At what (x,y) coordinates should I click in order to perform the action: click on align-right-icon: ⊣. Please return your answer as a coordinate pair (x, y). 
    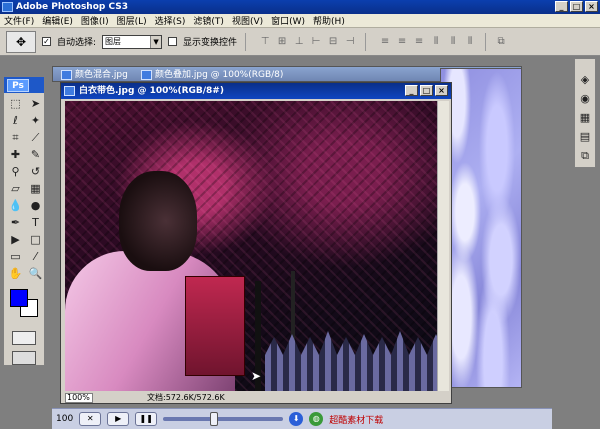
    Looking at the image, I should click on (350, 42).